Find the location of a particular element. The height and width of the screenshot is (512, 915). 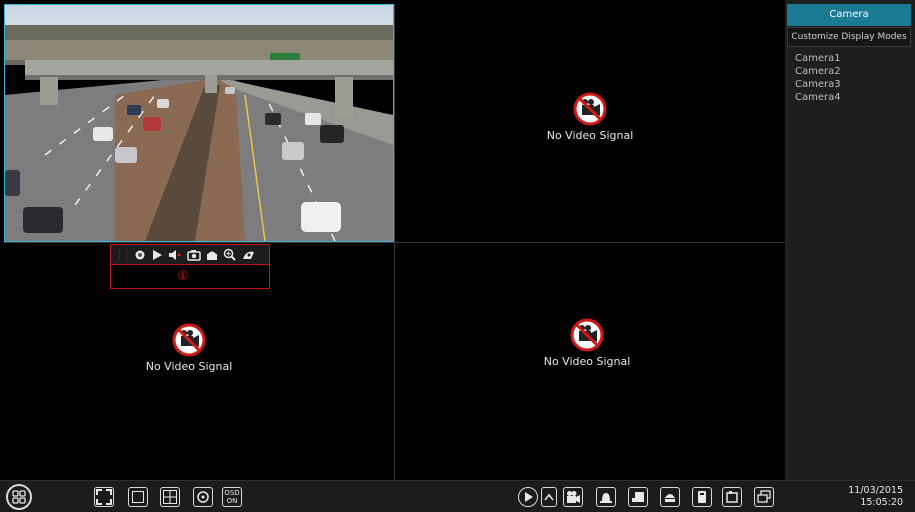

disk-info-button is located at coordinates (702, 497).